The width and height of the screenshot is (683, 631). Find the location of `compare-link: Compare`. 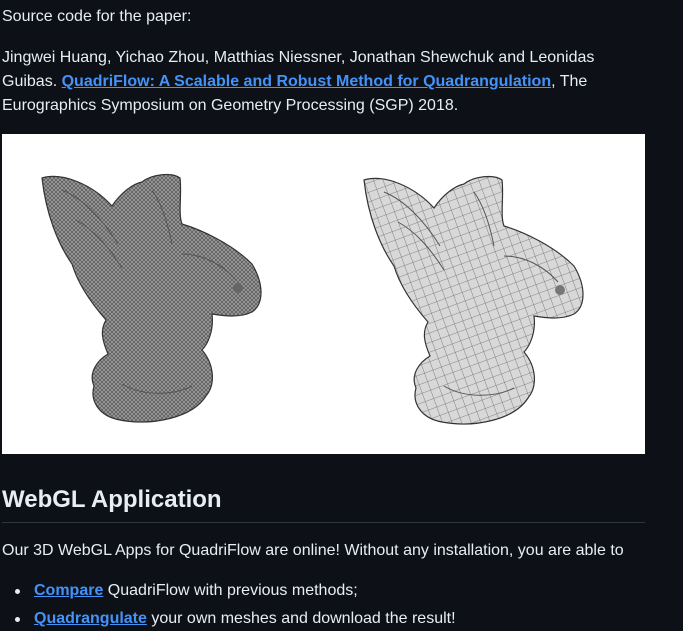

compare-link: Compare is located at coordinates (68, 590).